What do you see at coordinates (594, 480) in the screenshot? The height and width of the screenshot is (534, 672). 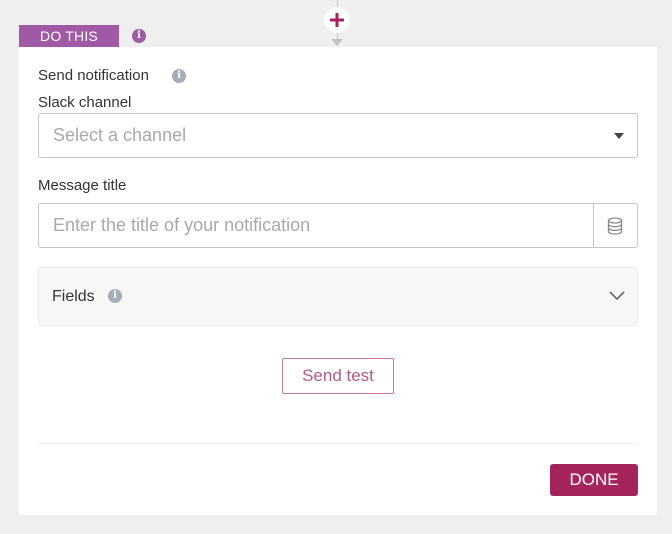 I see `done-button: DONE` at bounding box center [594, 480].